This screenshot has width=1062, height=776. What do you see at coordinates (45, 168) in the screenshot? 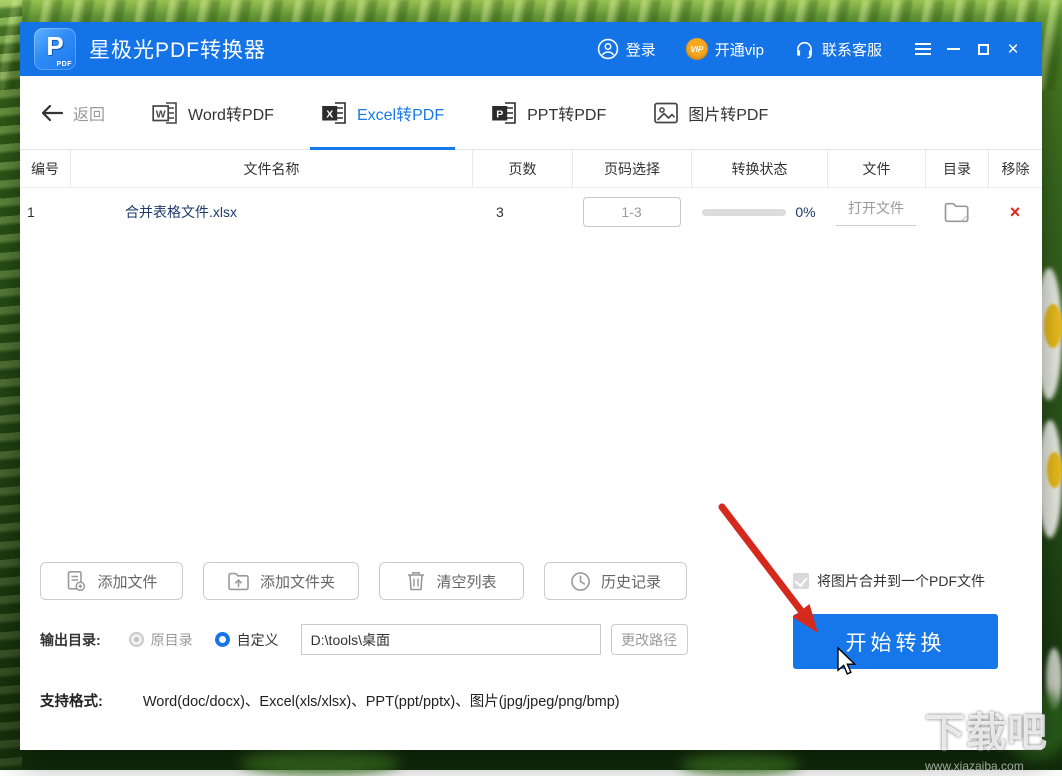
I see `column-header-number: 编号` at bounding box center [45, 168].